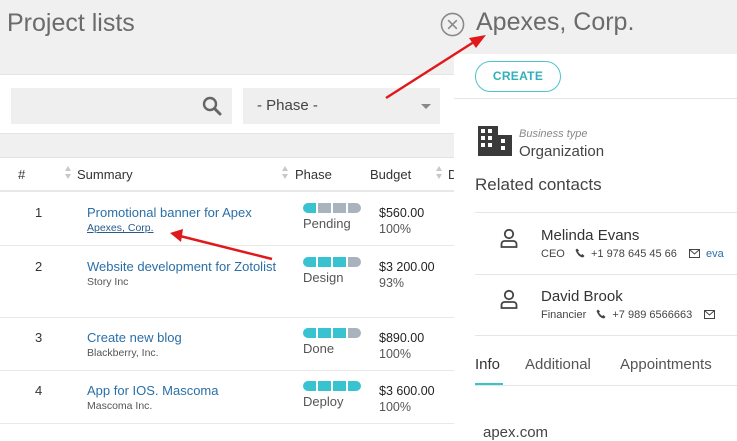 The height and width of the screenshot is (441, 737). I want to click on filter-bar: - Phase -, so click(227, 104).